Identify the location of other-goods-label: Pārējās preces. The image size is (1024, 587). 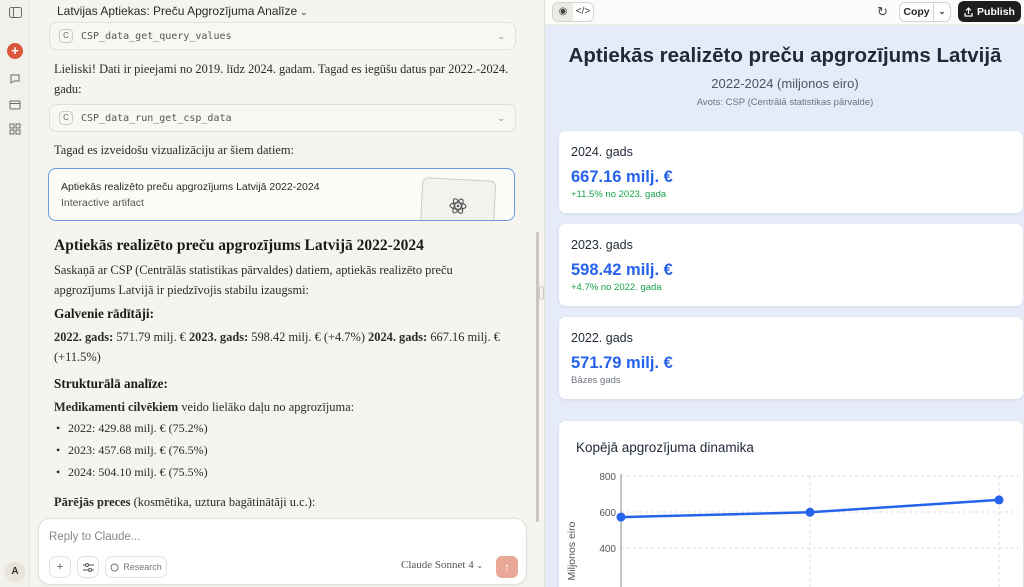
(92, 502).